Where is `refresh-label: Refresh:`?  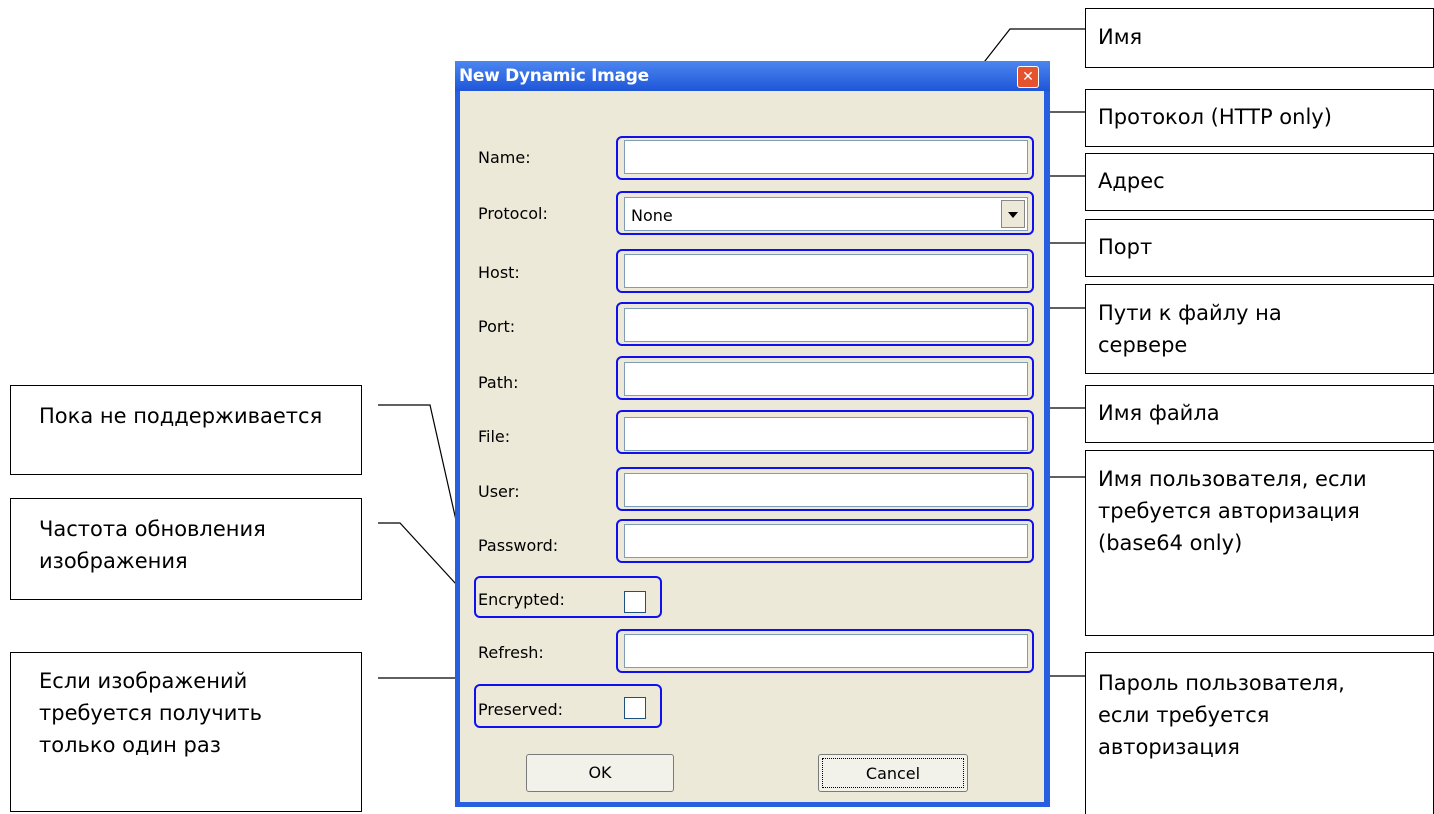 refresh-label: Refresh: is located at coordinates (511, 652).